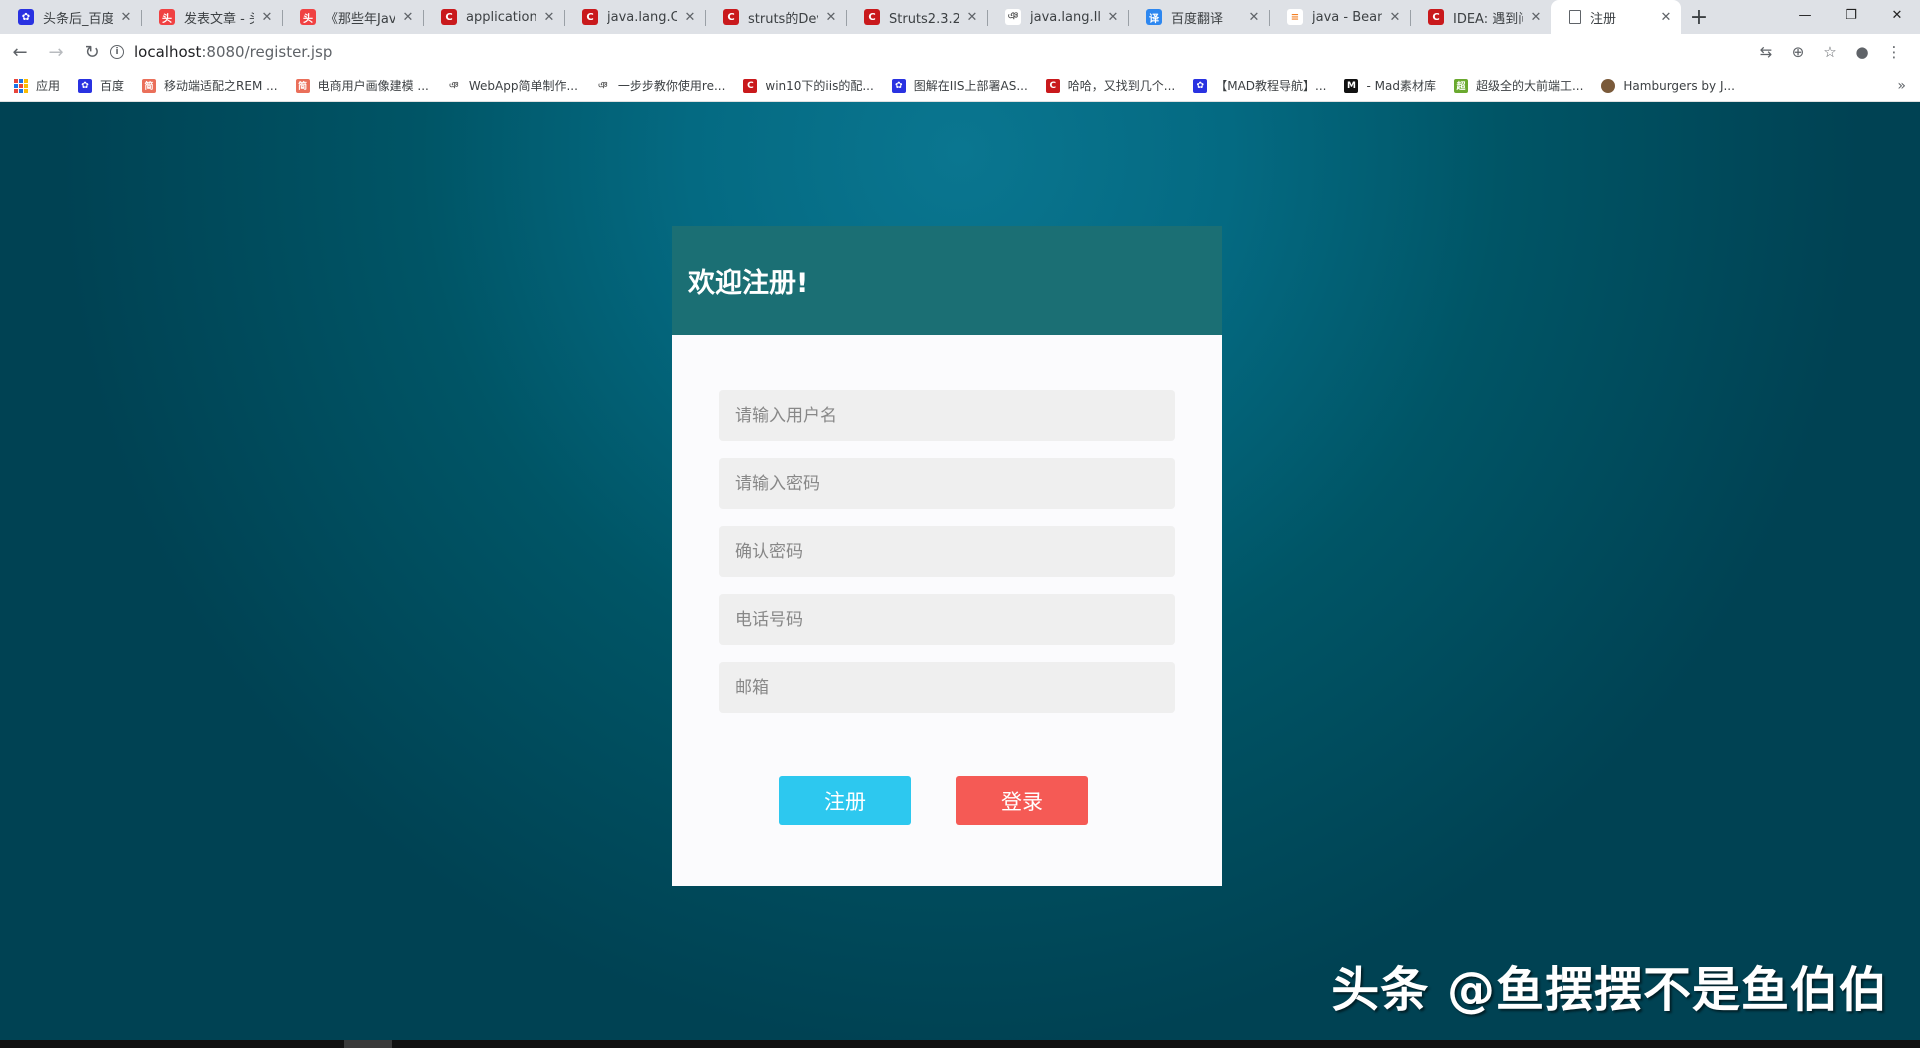  I want to click on toutiao-icon: 头, so click(308, 17).